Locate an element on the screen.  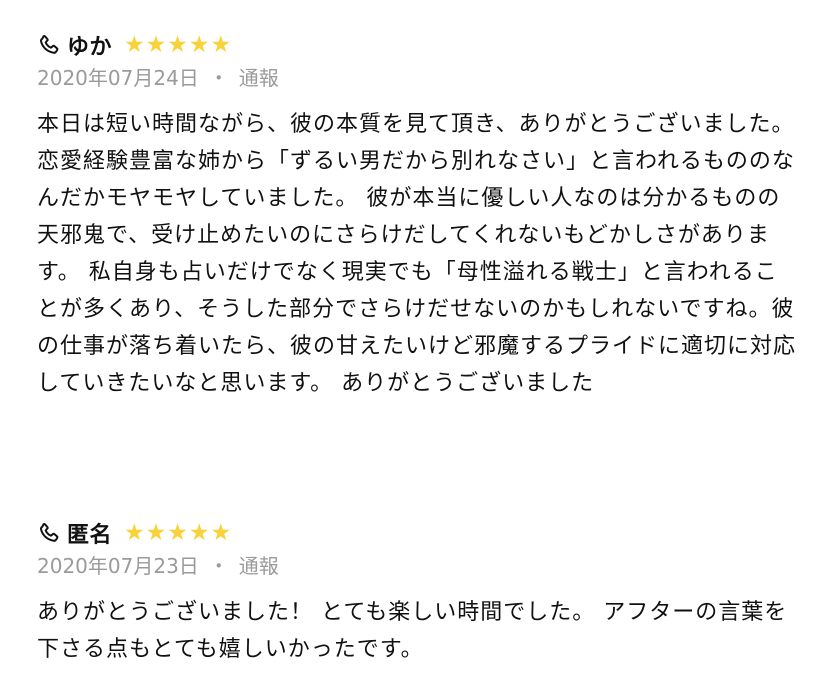
reviewer-name: 匿名 is located at coordinates (90, 535).